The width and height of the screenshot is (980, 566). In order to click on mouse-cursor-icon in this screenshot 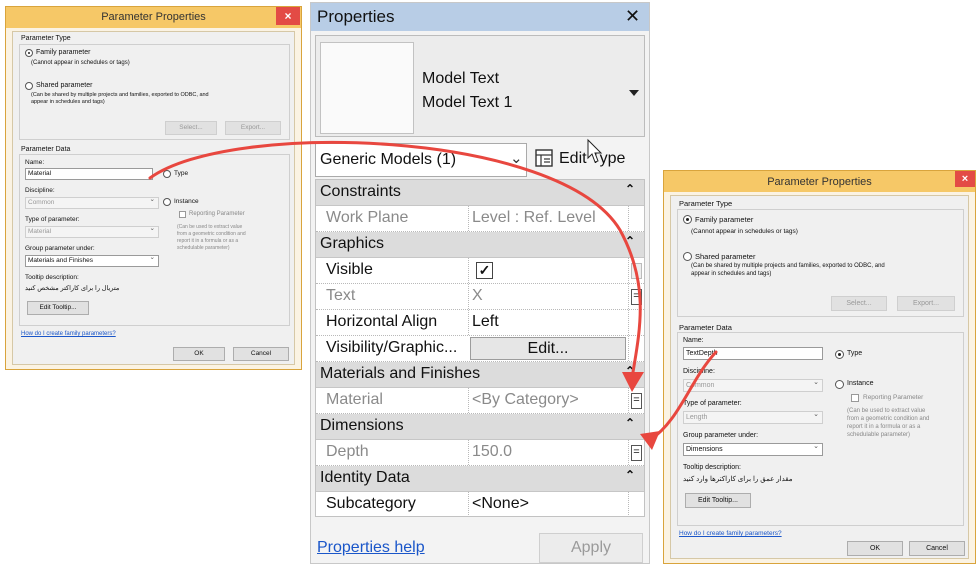, I will do `click(595, 150)`.